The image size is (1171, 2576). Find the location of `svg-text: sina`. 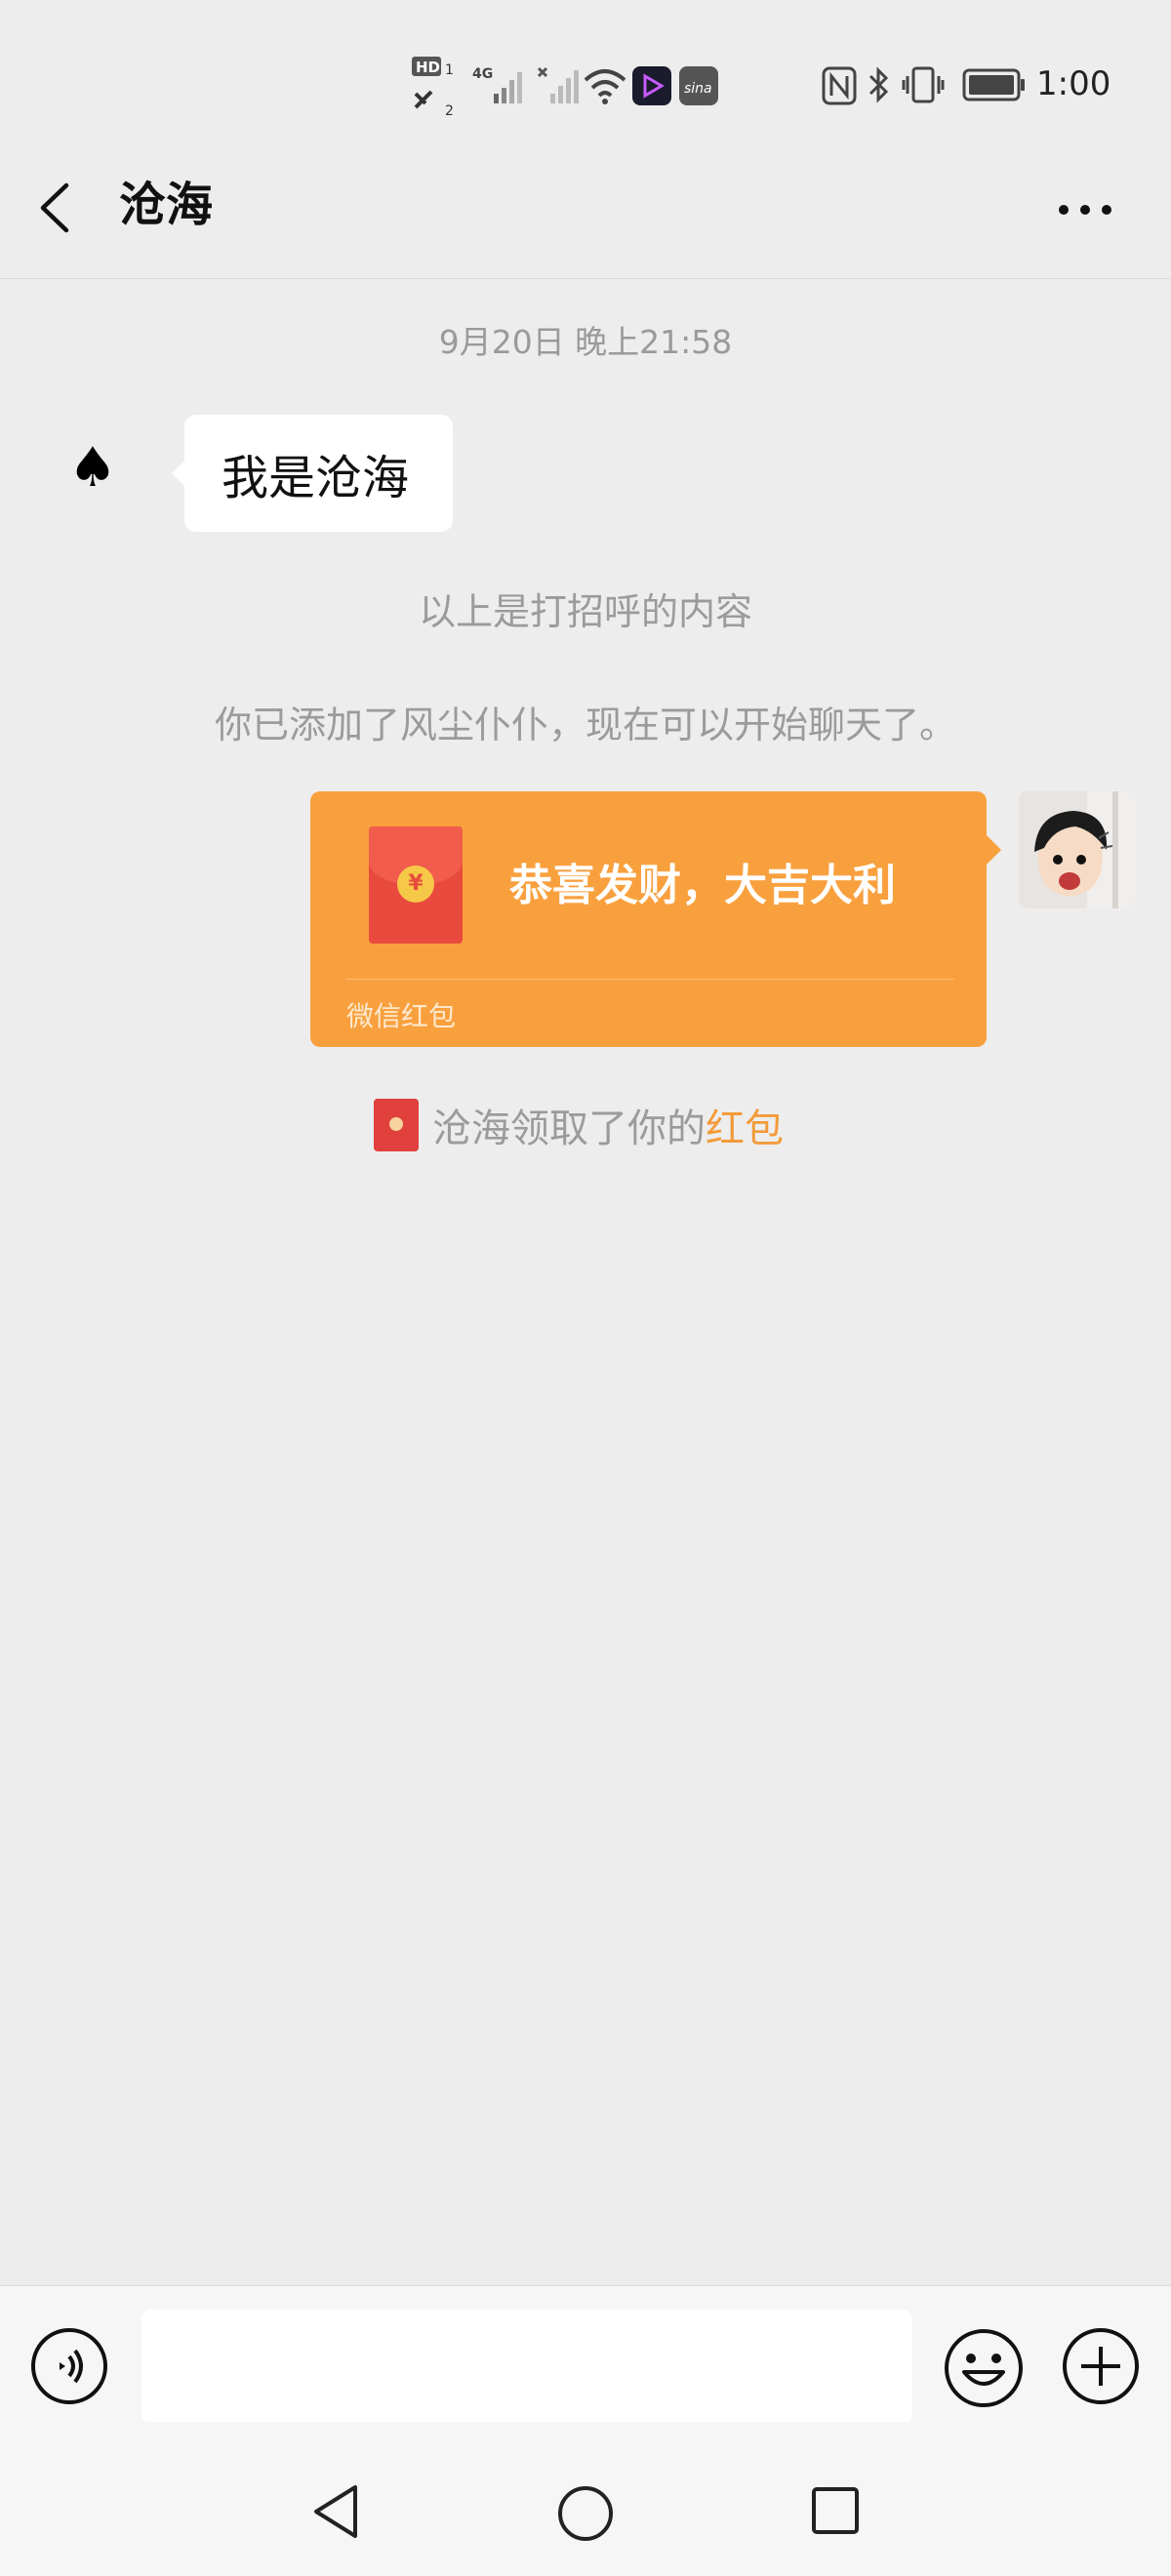

svg-text: sina is located at coordinates (698, 89).